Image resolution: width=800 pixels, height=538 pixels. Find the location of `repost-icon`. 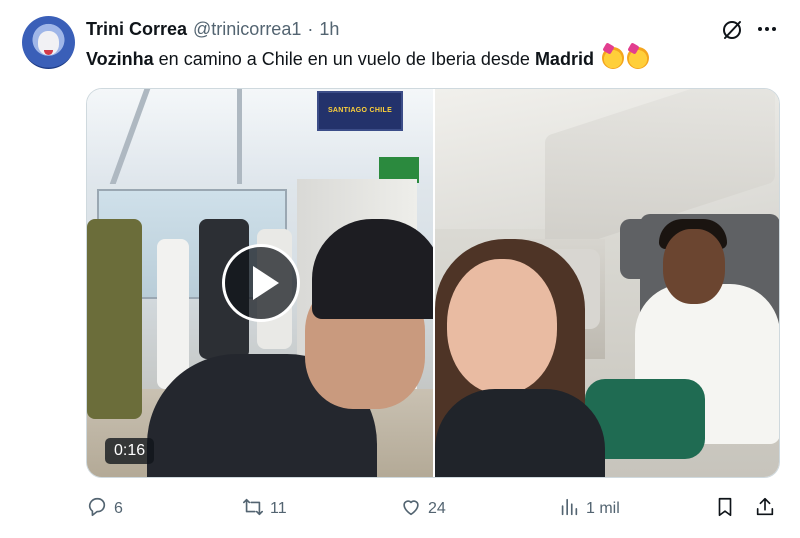

repost-icon is located at coordinates (253, 509).